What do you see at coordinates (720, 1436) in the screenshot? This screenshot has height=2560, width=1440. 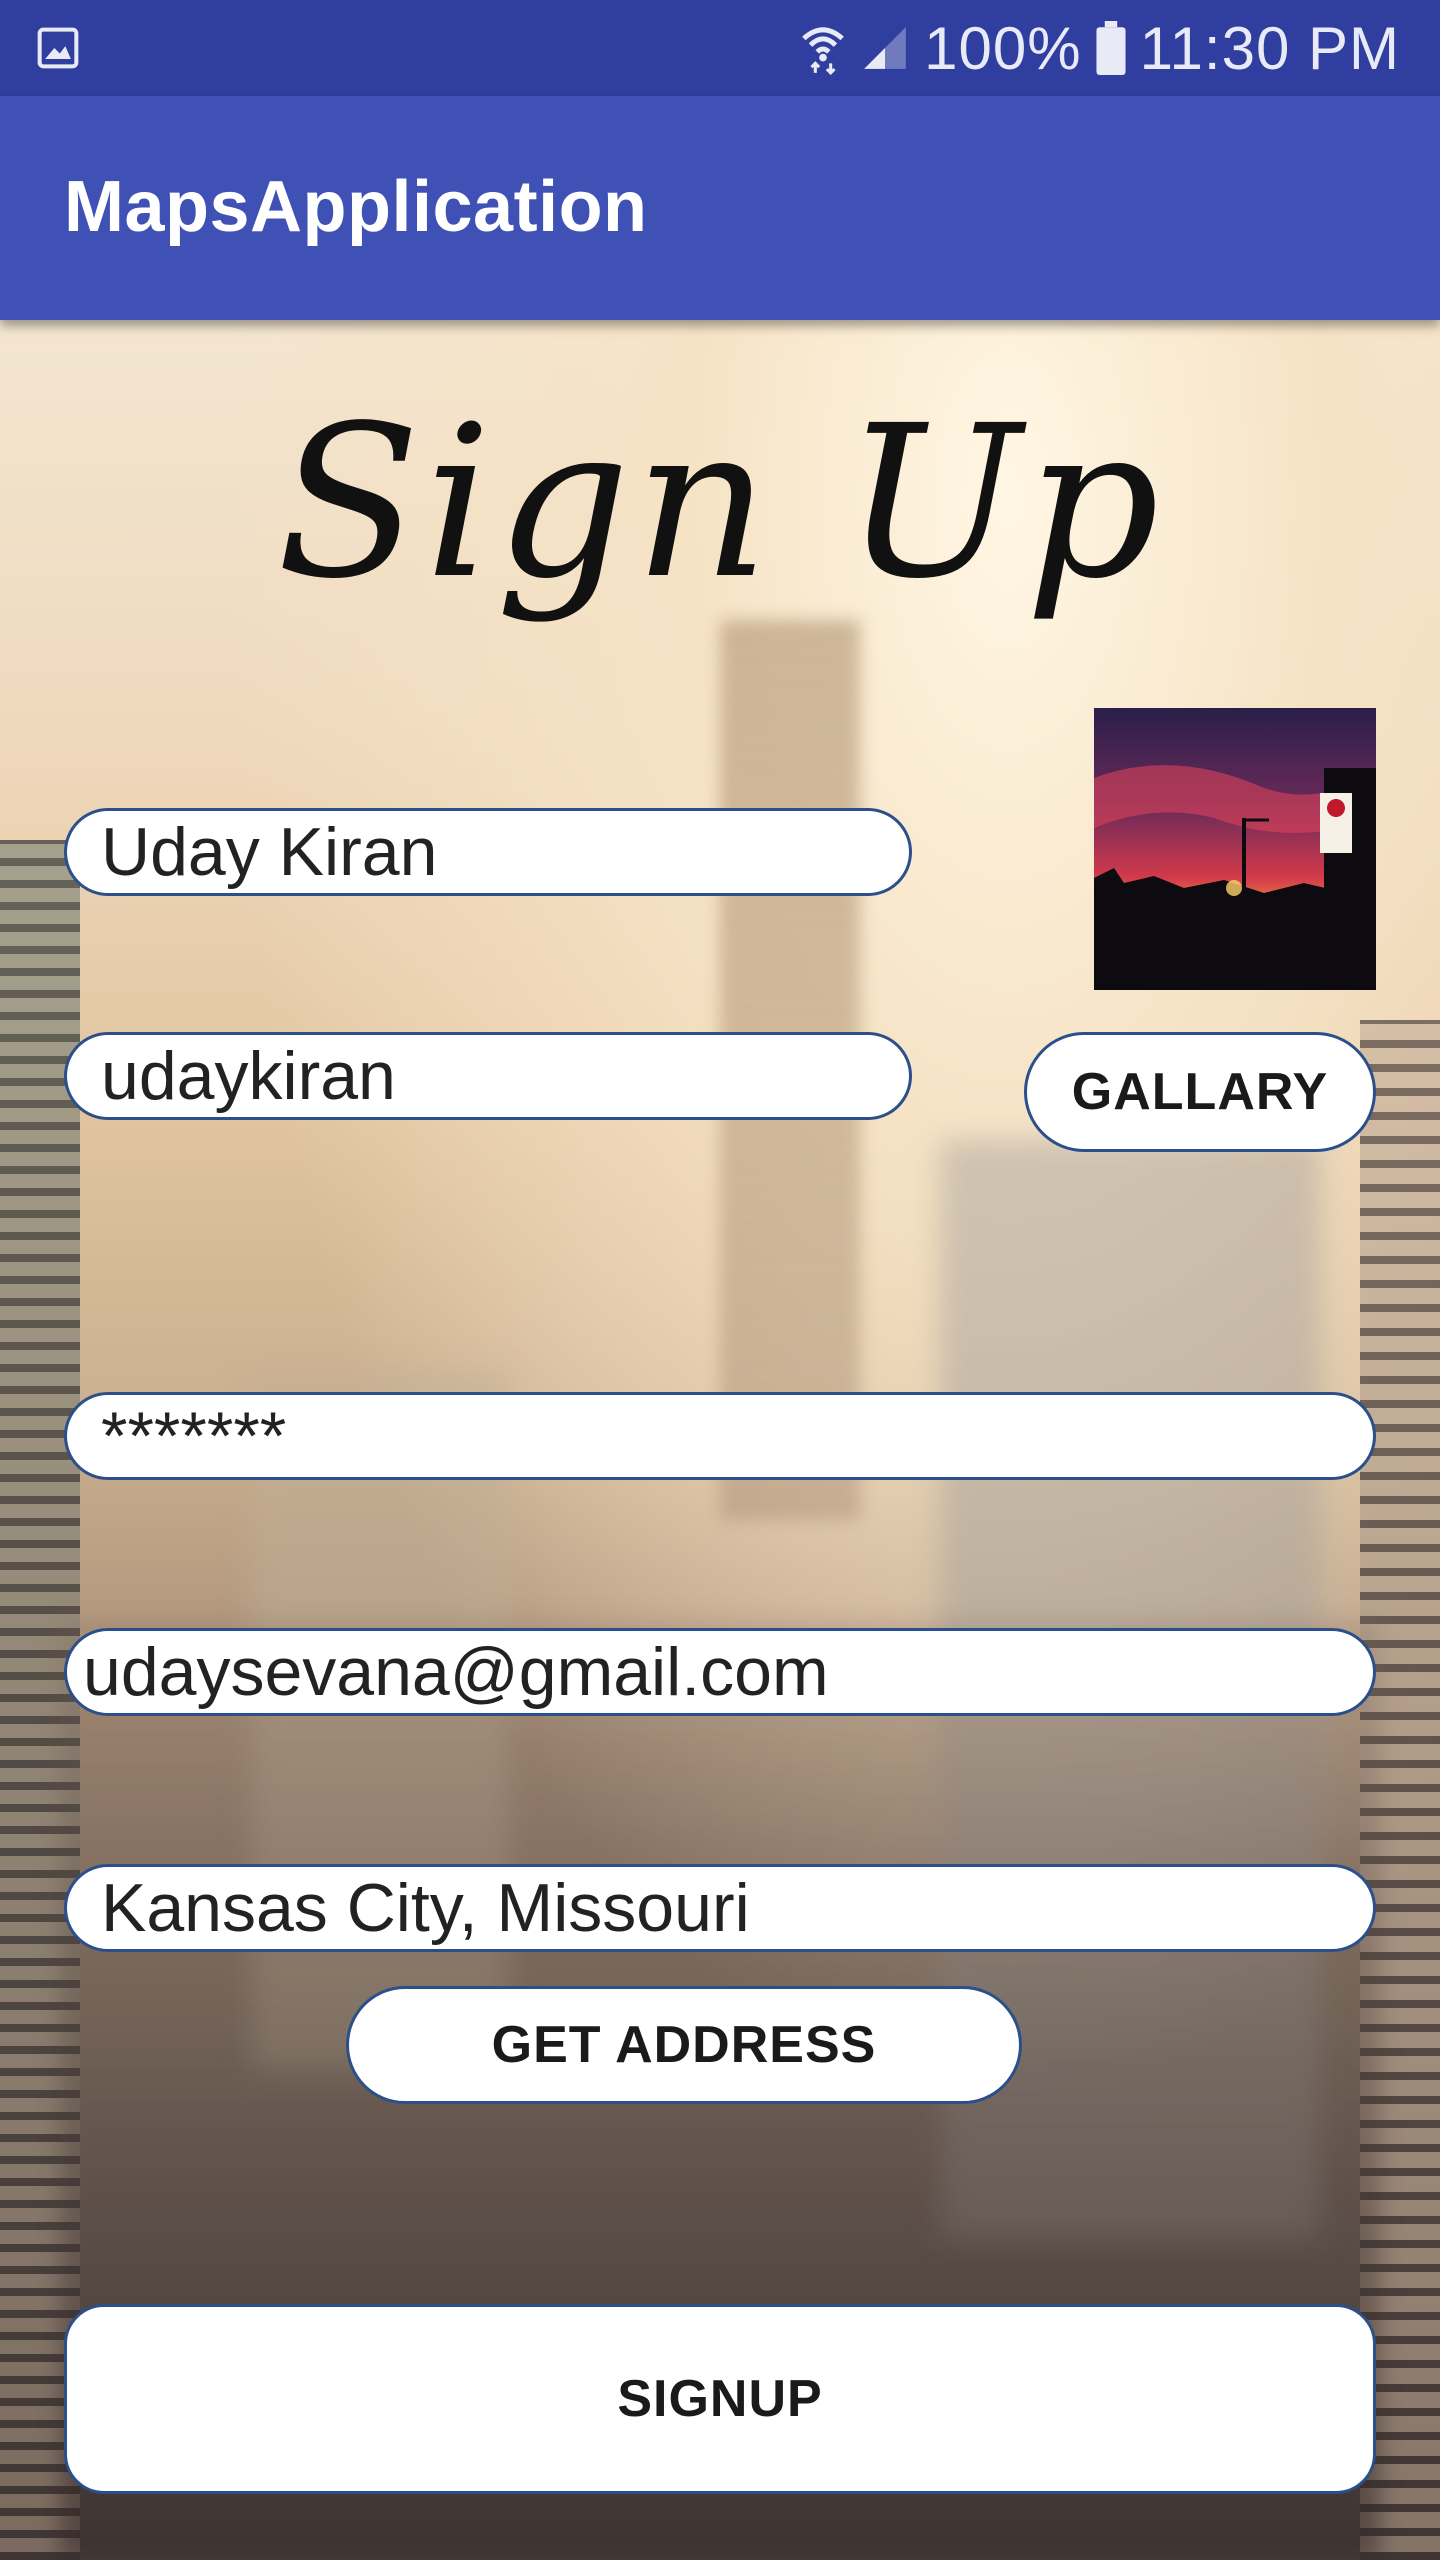 I see `password-field: *******` at bounding box center [720, 1436].